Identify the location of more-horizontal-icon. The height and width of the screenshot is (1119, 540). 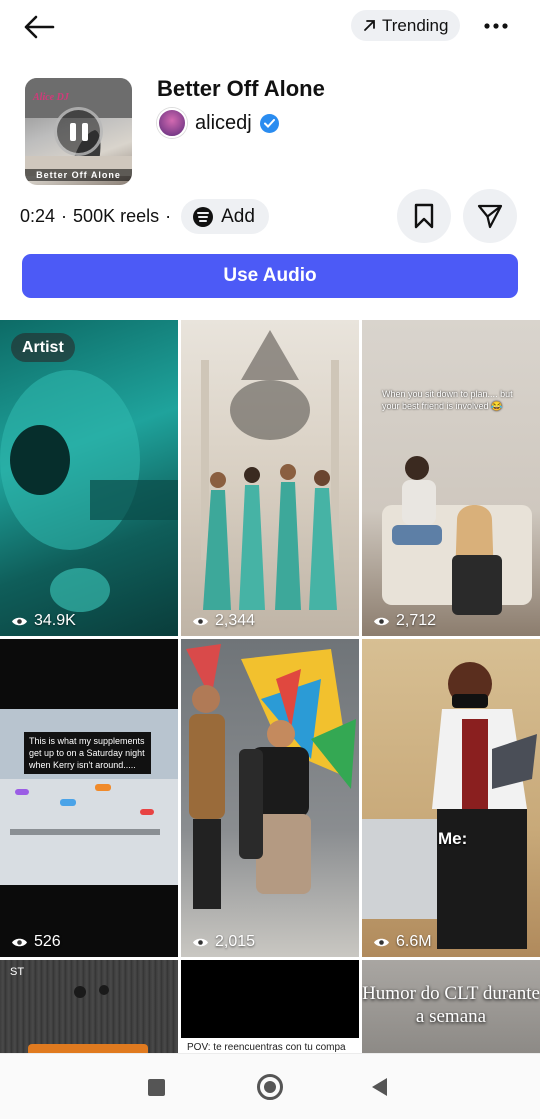
(496, 26).